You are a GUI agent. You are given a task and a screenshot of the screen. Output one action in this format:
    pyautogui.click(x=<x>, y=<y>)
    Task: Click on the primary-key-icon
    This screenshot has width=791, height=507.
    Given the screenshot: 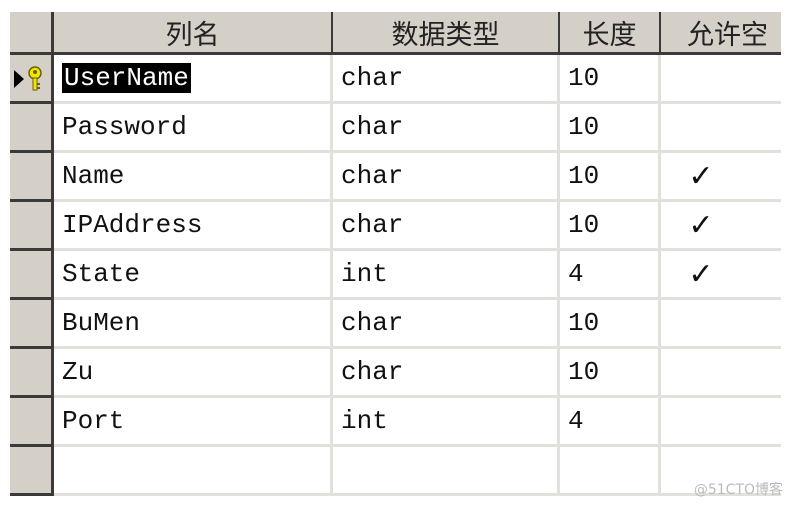 What is the action you would take?
    pyautogui.click(x=35, y=78)
    